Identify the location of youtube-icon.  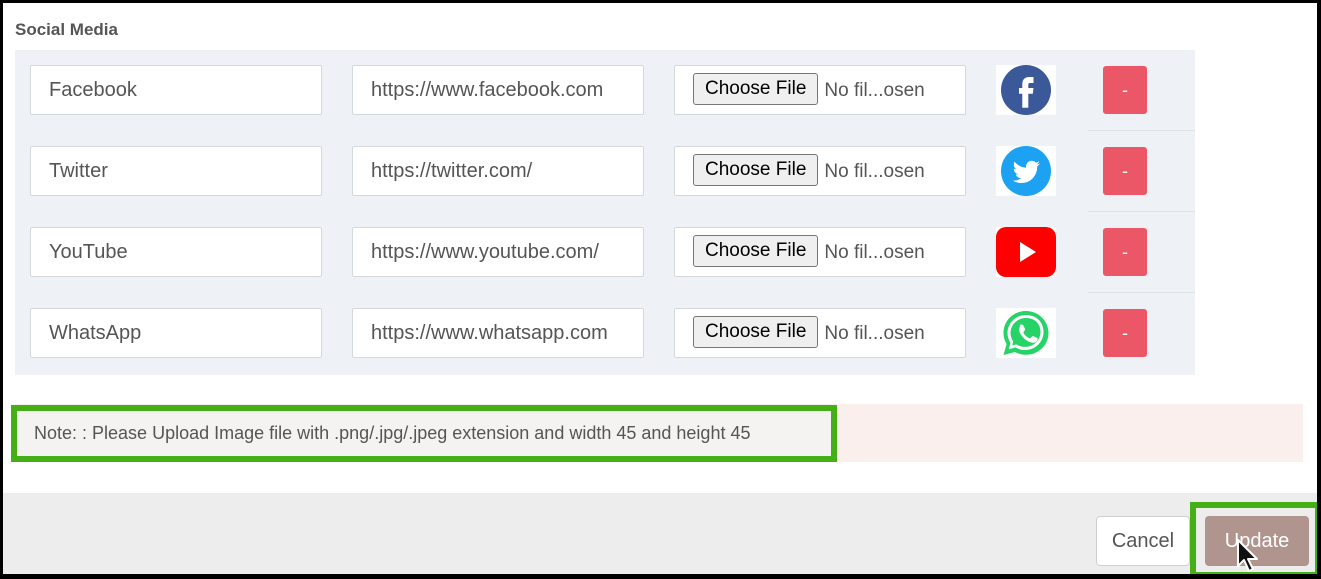
(1026, 252).